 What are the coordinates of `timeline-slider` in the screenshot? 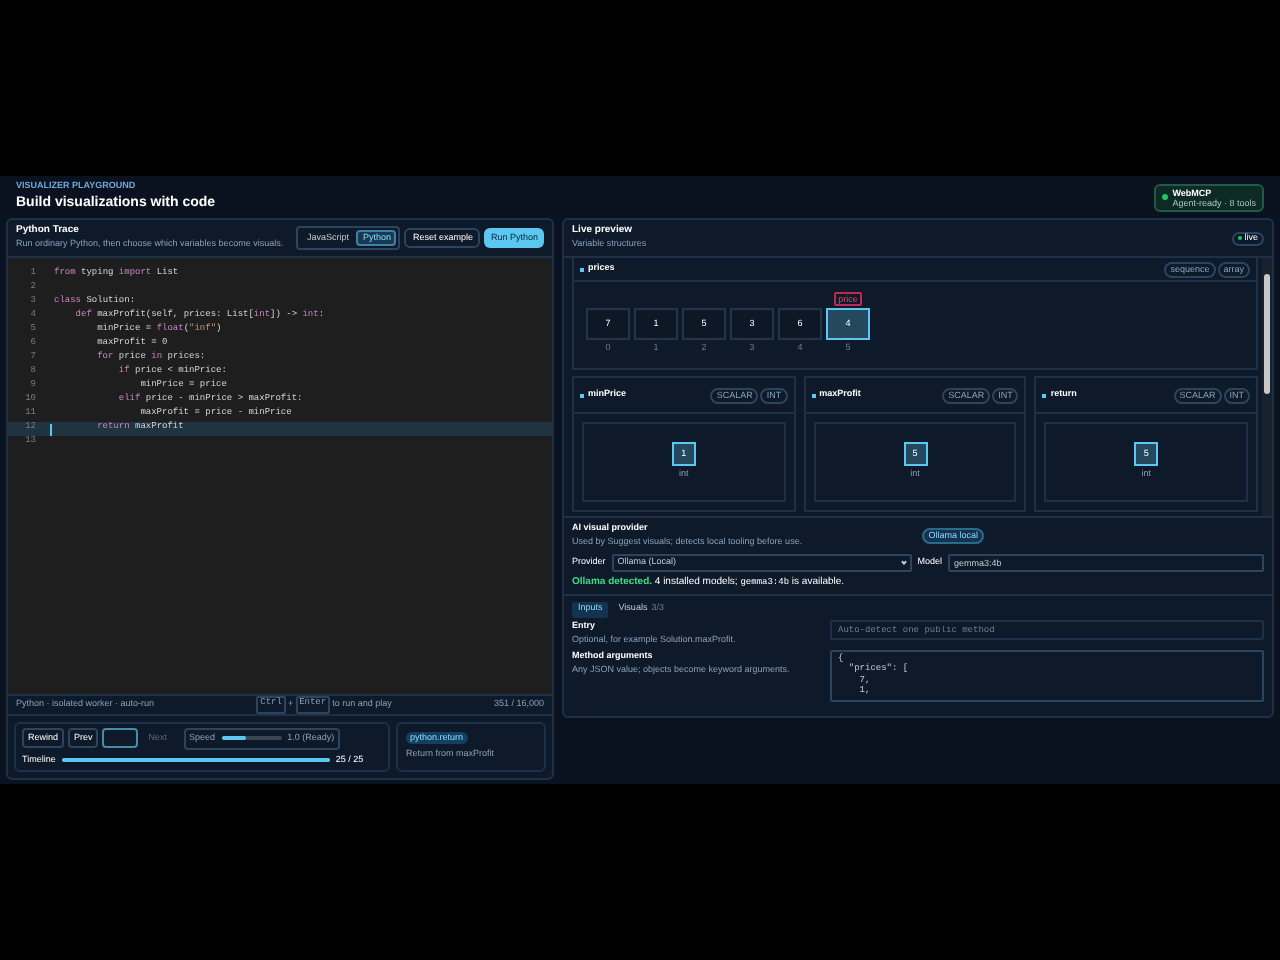 It's located at (195, 760).